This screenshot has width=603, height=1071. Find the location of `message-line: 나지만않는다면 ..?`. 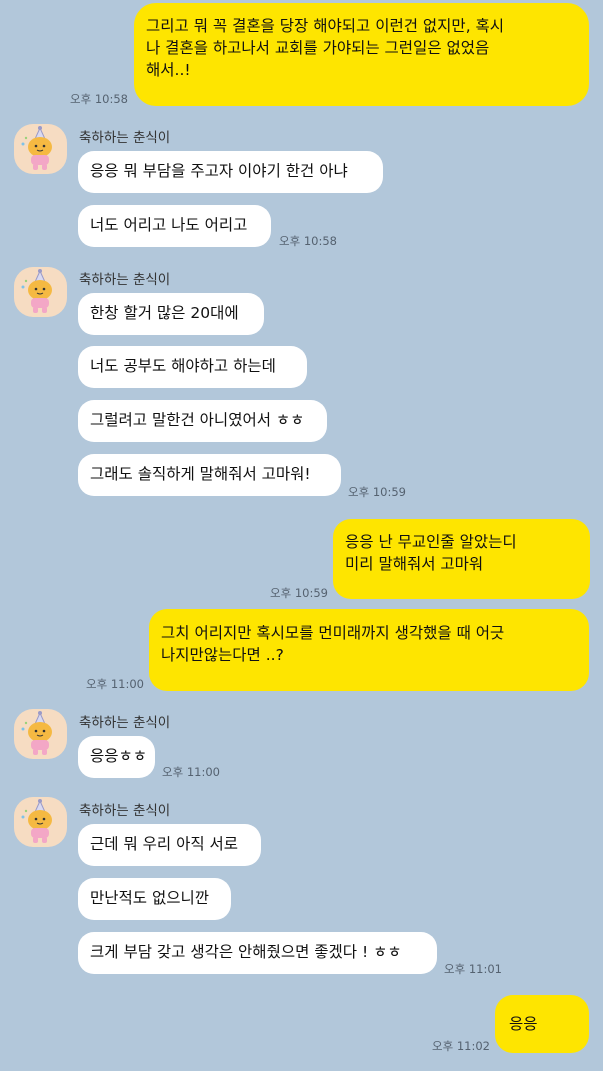

message-line: 나지만않는다면 ..? is located at coordinates (222, 655).